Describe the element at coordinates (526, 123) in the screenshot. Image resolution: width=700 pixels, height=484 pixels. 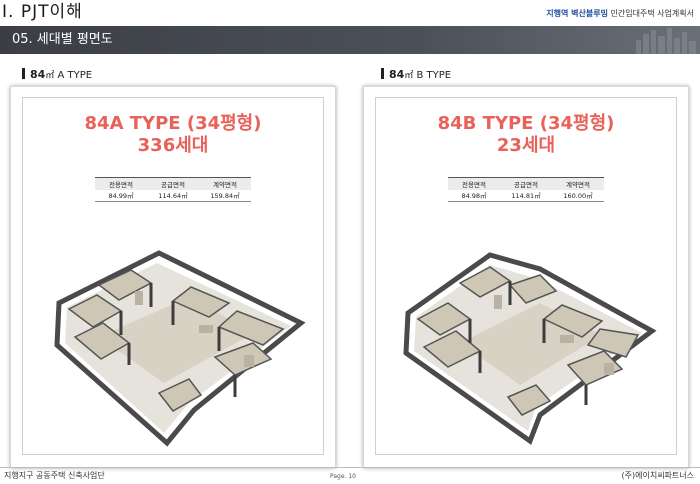
I see `unit-title: 84B TYPE (34평형)` at that location.